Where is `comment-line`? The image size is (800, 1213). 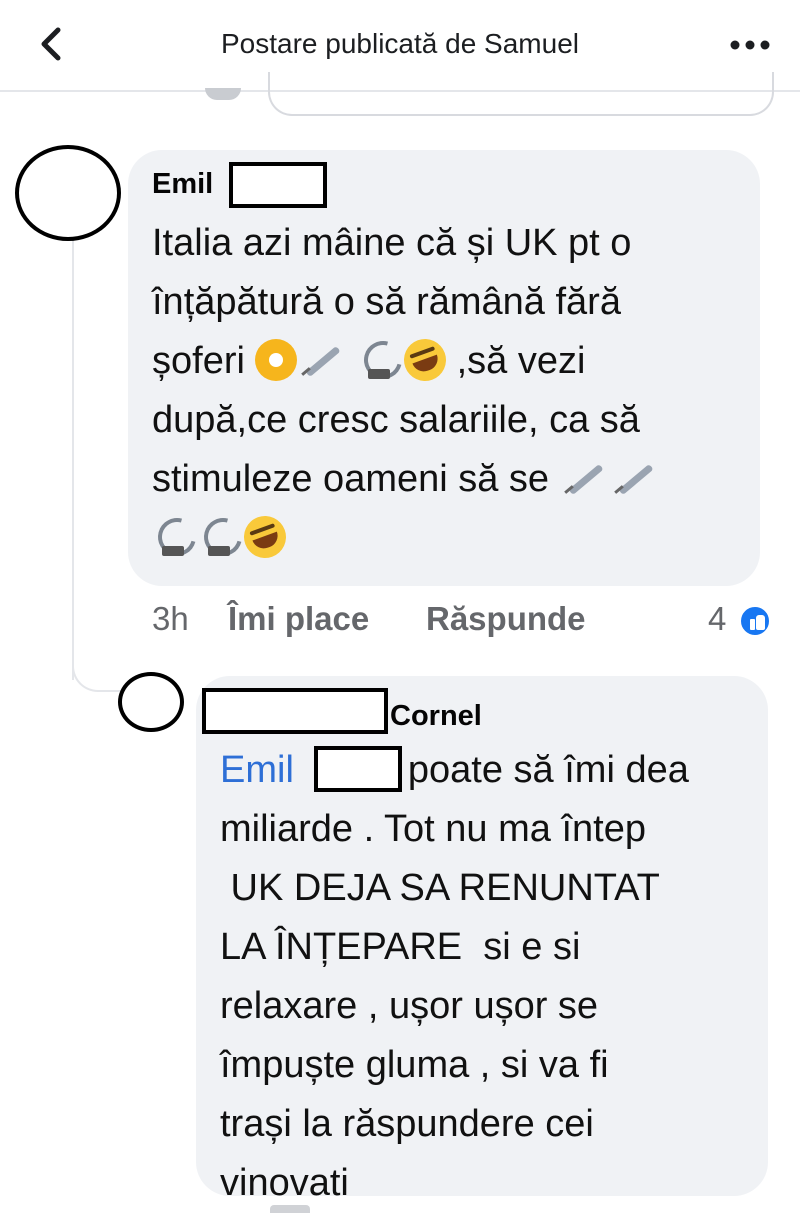 comment-line is located at coordinates (452, 538).